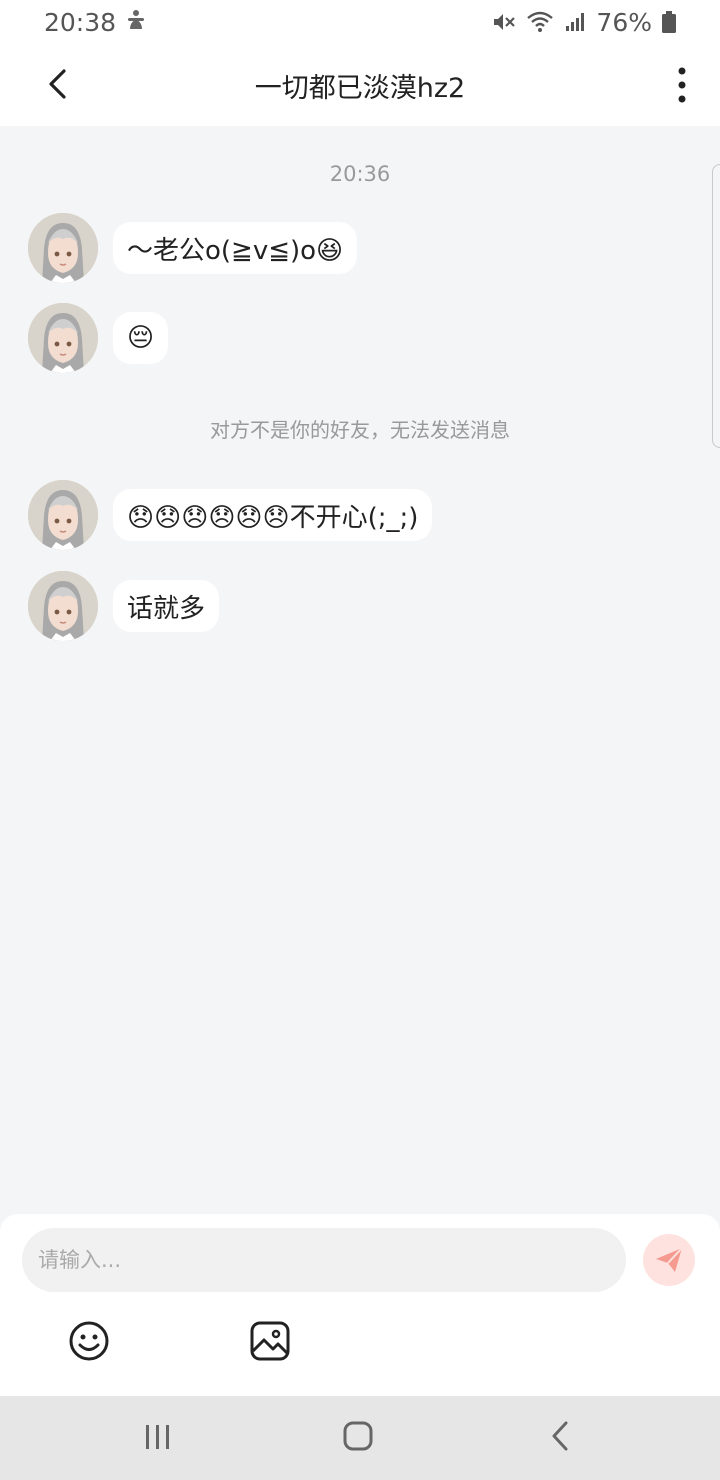  What do you see at coordinates (166, 606) in the screenshot?
I see `message-bubble: 话就多` at bounding box center [166, 606].